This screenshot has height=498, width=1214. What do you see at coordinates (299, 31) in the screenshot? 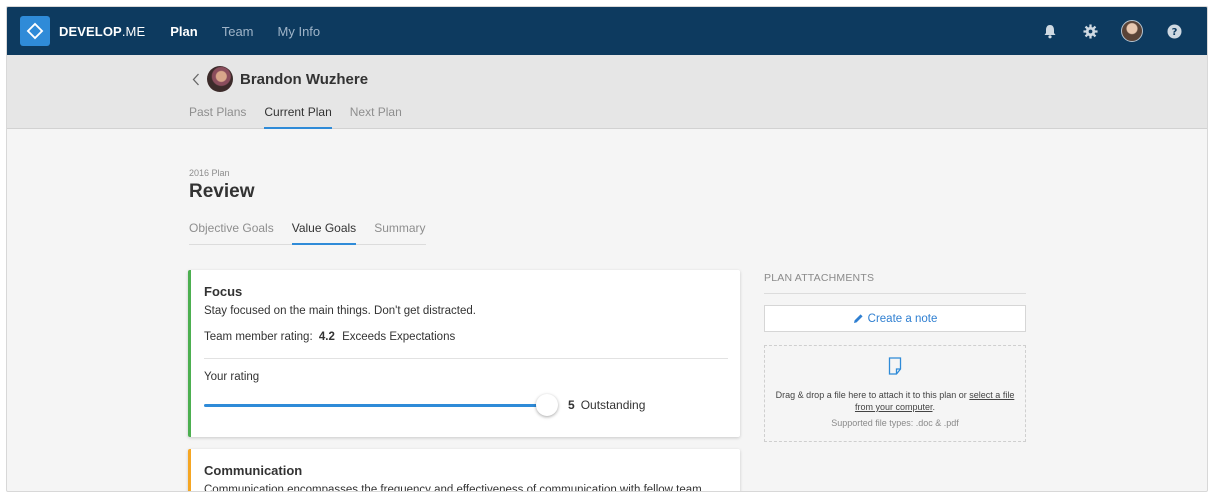
I see `nav-my-info: My Info` at bounding box center [299, 31].